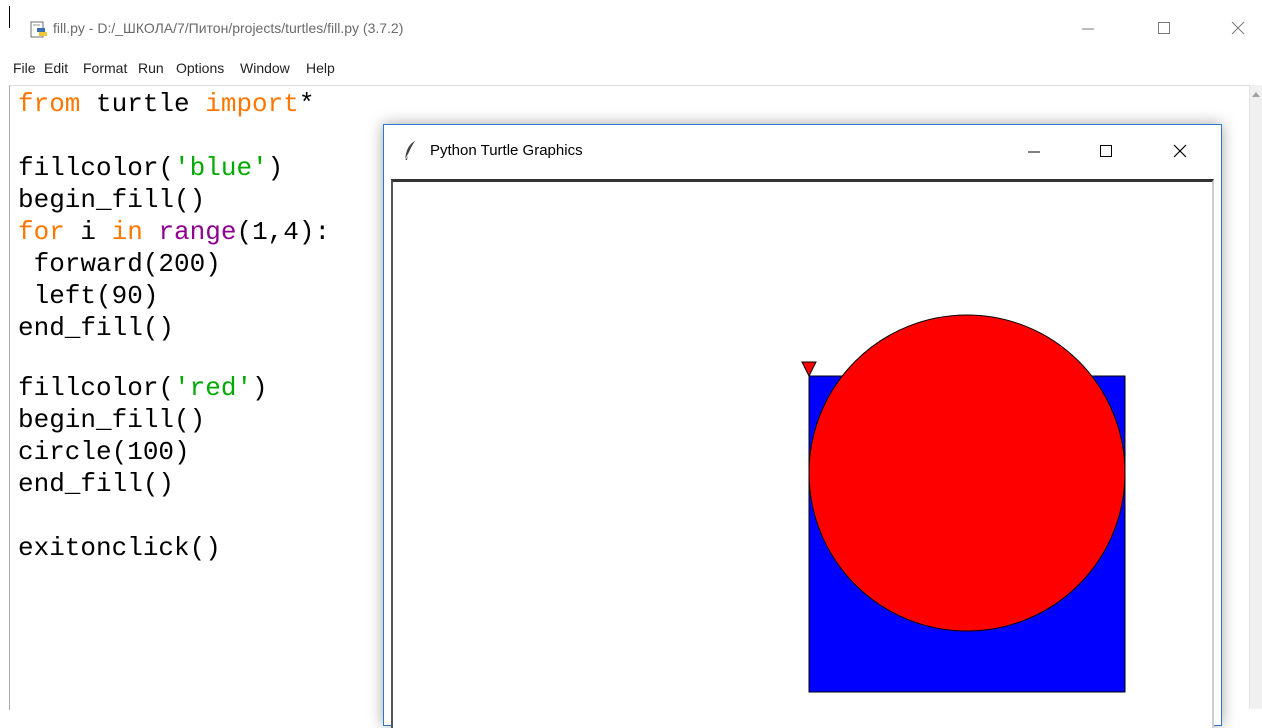 The width and height of the screenshot is (1262, 728). What do you see at coordinates (112, 200) in the screenshot?
I see `code-line-4: begin_fill()` at bounding box center [112, 200].